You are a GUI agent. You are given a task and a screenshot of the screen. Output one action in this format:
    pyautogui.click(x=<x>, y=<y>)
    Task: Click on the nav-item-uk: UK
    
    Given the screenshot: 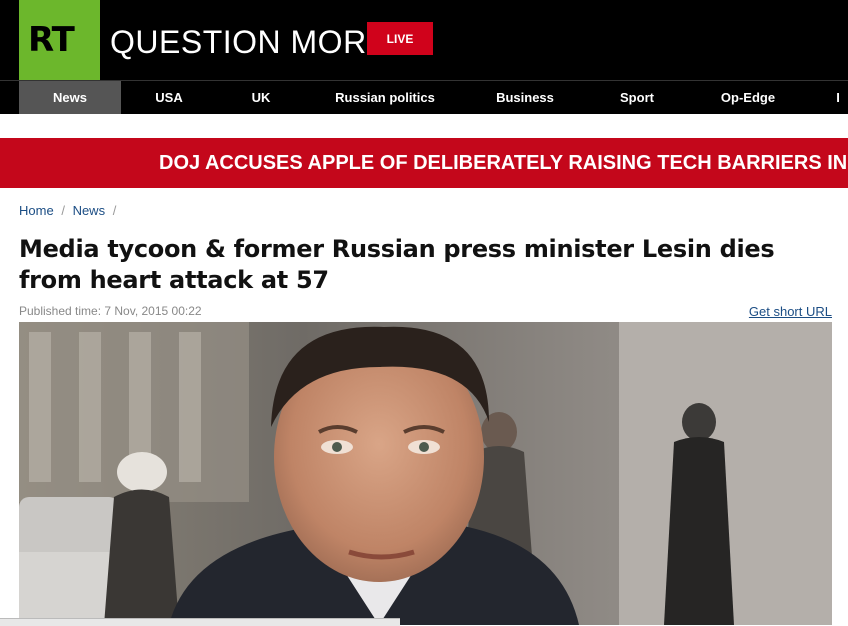 What is the action you would take?
    pyautogui.click(x=261, y=97)
    